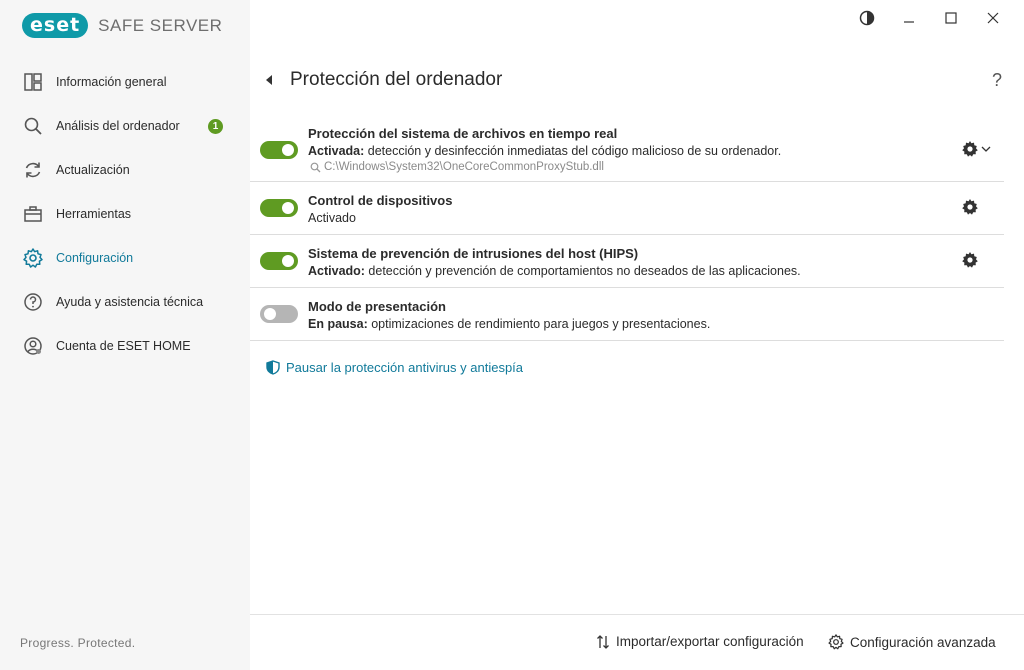  I want to click on back-button, so click(269, 80).